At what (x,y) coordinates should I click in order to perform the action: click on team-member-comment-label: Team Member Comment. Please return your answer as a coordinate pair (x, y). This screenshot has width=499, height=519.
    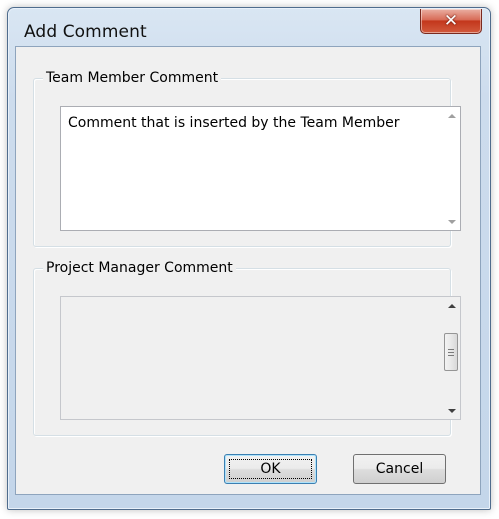
    Looking at the image, I should click on (132, 78).